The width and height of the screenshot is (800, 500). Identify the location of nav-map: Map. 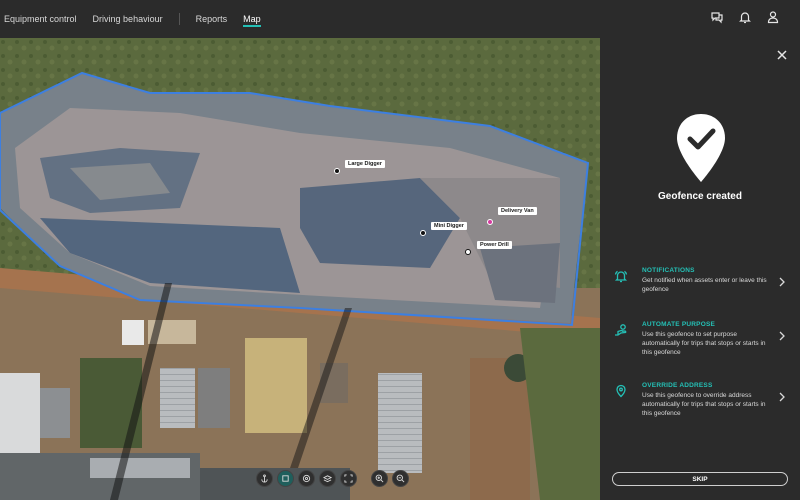
(252, 19).